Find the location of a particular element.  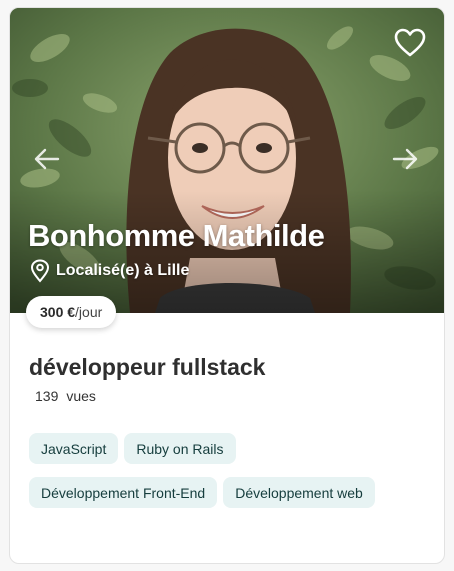

skill-tag: Développement Front-End is located at coordinates (123, 492).